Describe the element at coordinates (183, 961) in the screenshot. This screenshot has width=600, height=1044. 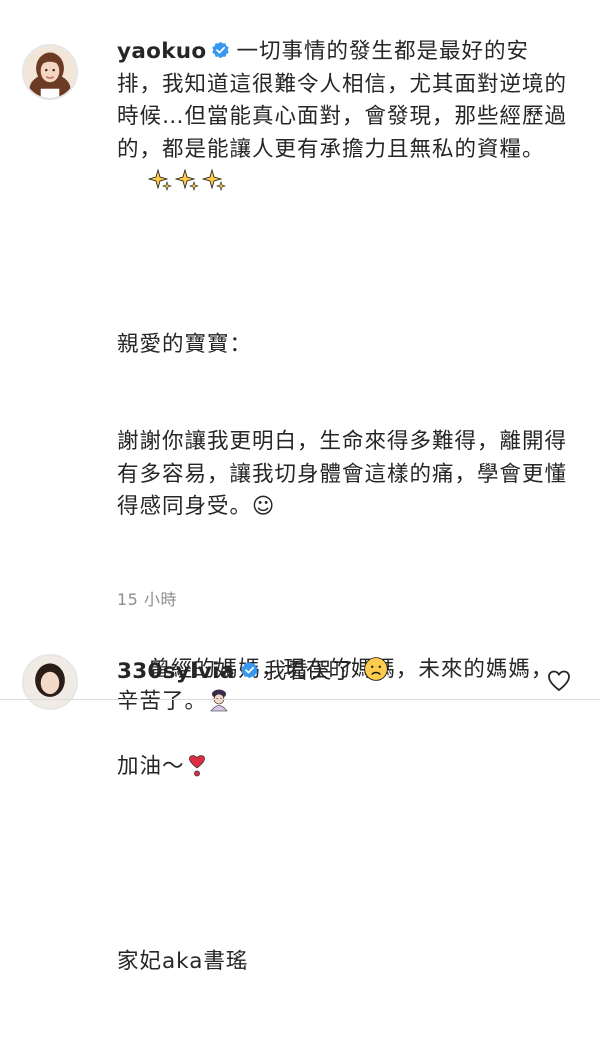
I see `comment-signature: 家妃aka書瑤` at that location.